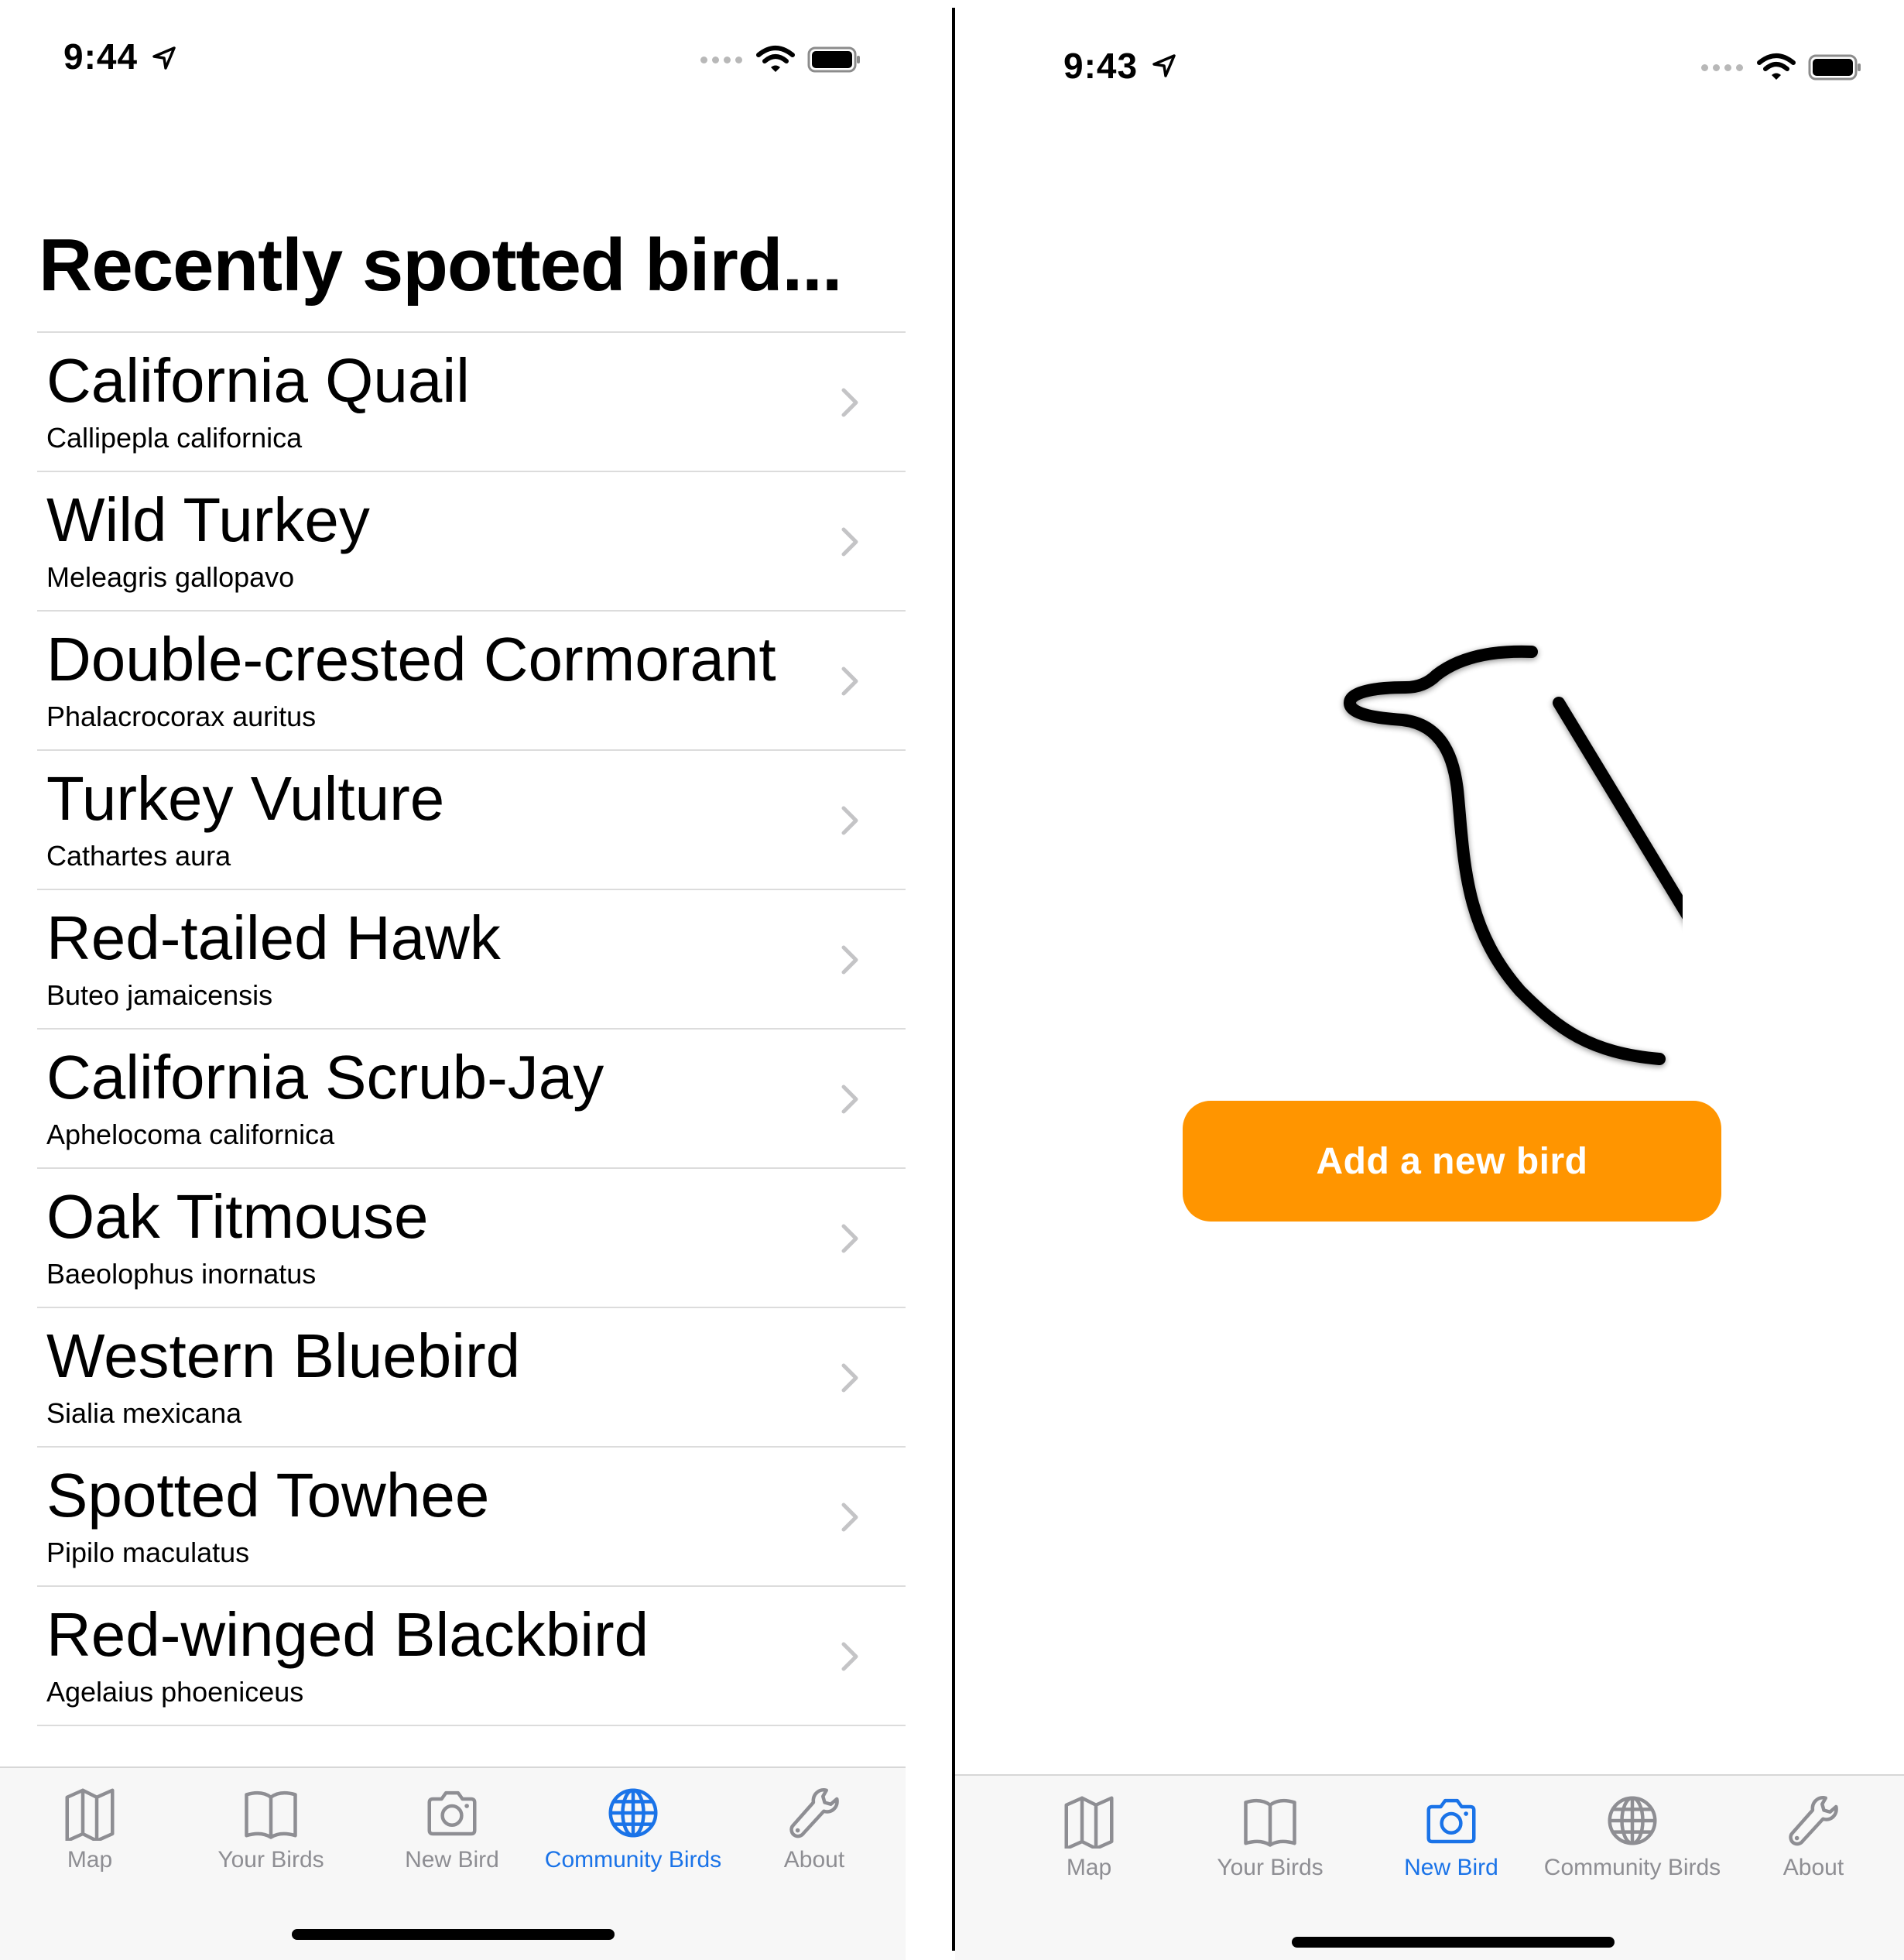  Describe the element at coordinates (268, 1495) in the screenshot. I see `bird-common-name: Spotted Towhee` at that location.